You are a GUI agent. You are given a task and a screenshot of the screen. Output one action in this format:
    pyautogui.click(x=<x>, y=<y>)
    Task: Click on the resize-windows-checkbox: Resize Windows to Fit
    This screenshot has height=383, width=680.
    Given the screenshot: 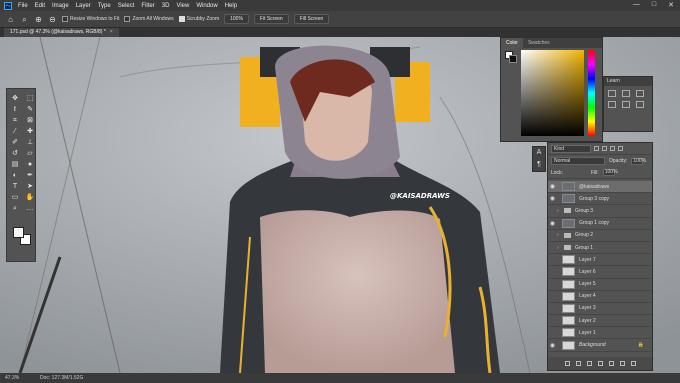 What is the action you would take?
    pyautogui.click(x=90, y=19)
    